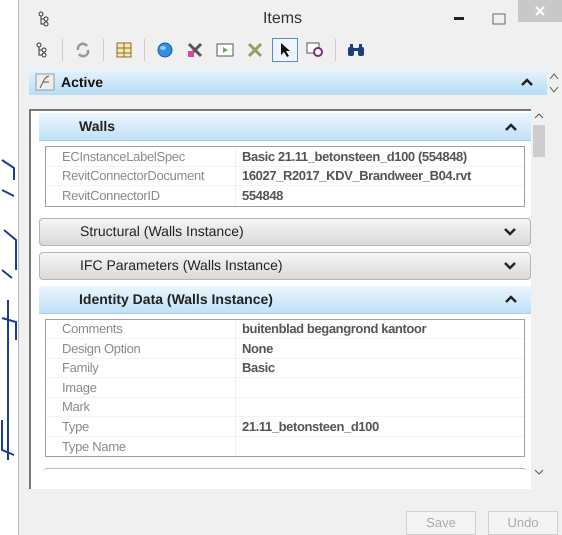  Describe the element at coordinates (133, 176) in the screenshot. I see `property-name: RevitConnectorDocument` at that location.